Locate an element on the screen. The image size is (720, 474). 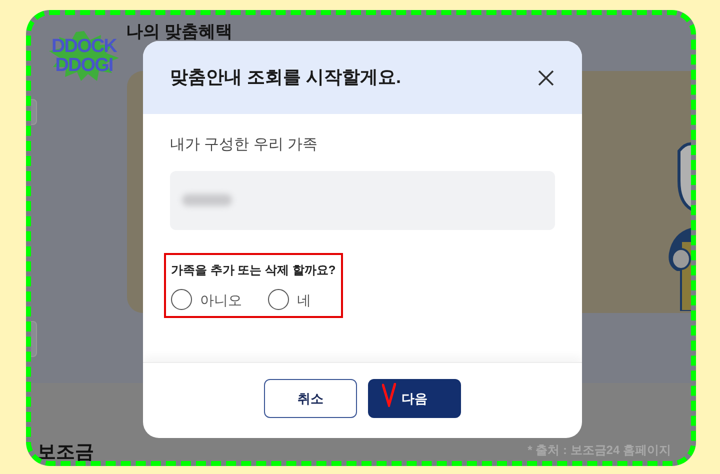
question-text: 가족을 추가 또는 삭제 할까요? is located at coordinates (253, 270).